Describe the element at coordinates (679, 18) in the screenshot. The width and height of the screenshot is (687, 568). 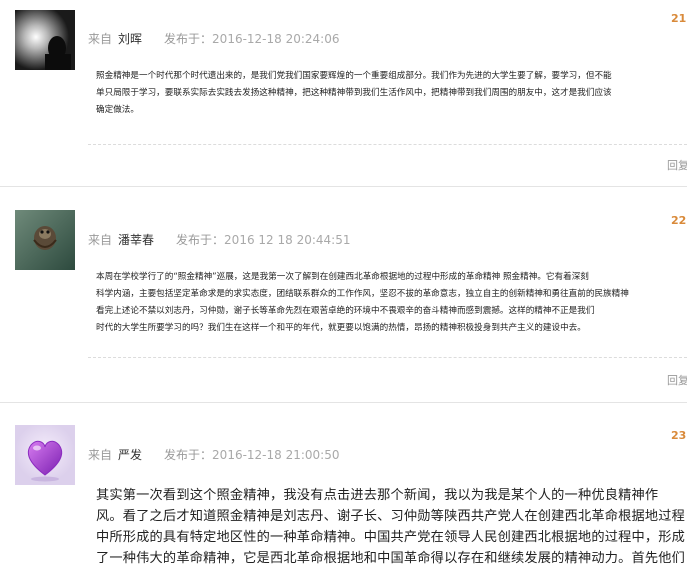
I see `floor-number: 21` at that location.